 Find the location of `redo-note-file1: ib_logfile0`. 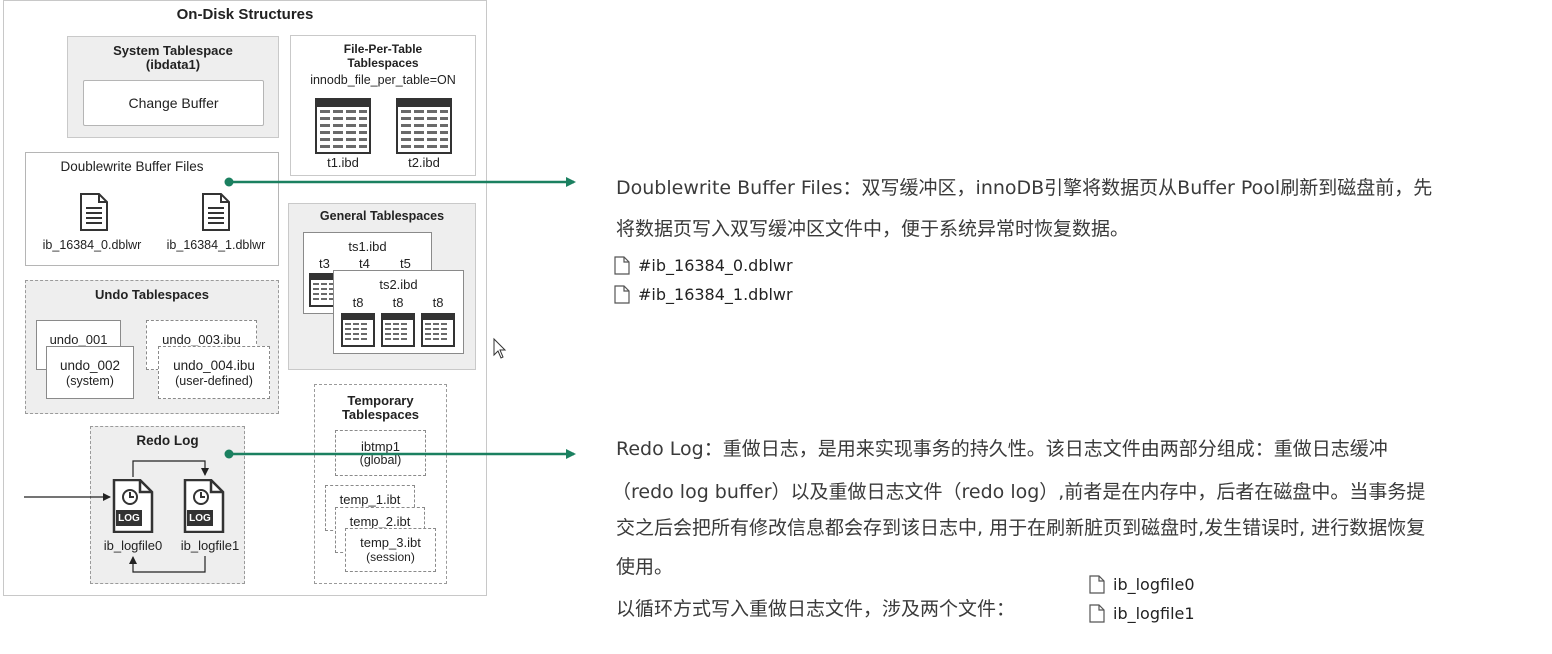

redo-note-file1: ib_logfile0 is located at coordinates (1154, 584).